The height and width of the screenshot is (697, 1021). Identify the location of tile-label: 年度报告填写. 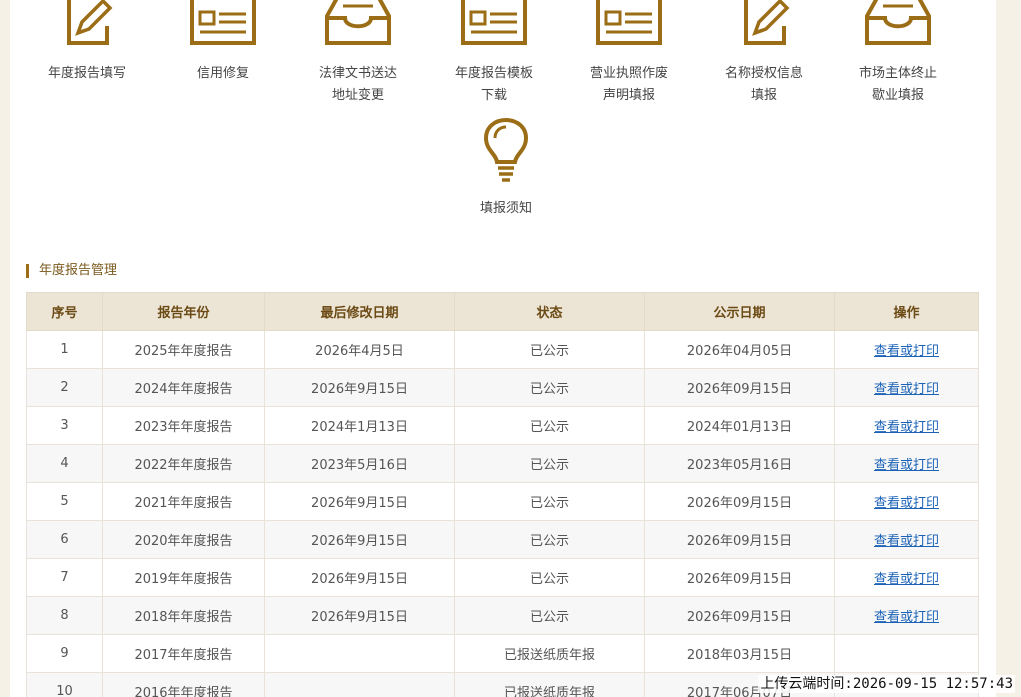
(86, 73).